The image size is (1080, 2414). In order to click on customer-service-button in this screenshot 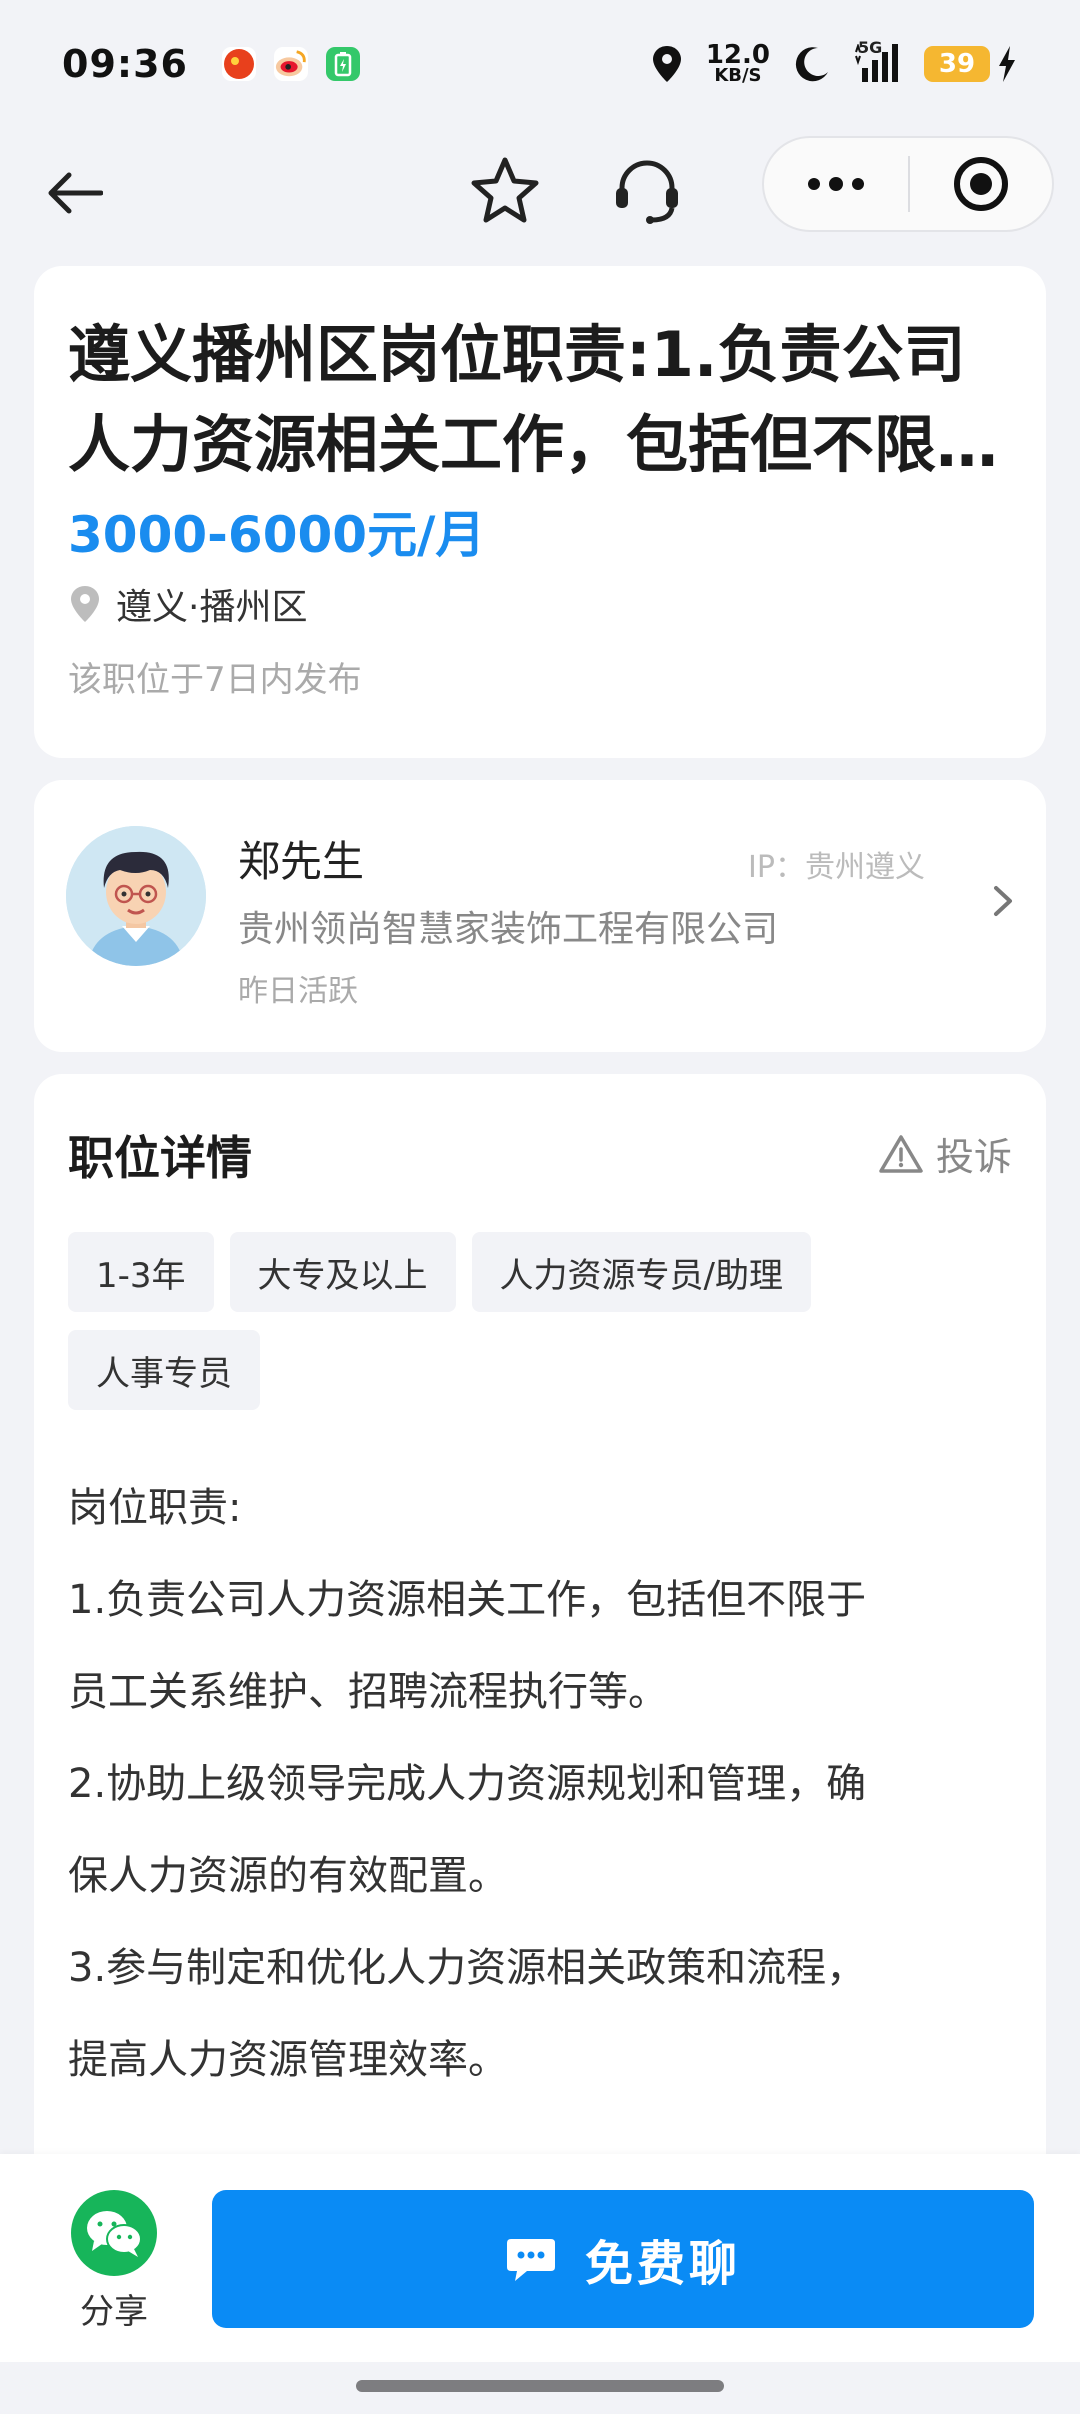, I will do `click(647, 191)`.